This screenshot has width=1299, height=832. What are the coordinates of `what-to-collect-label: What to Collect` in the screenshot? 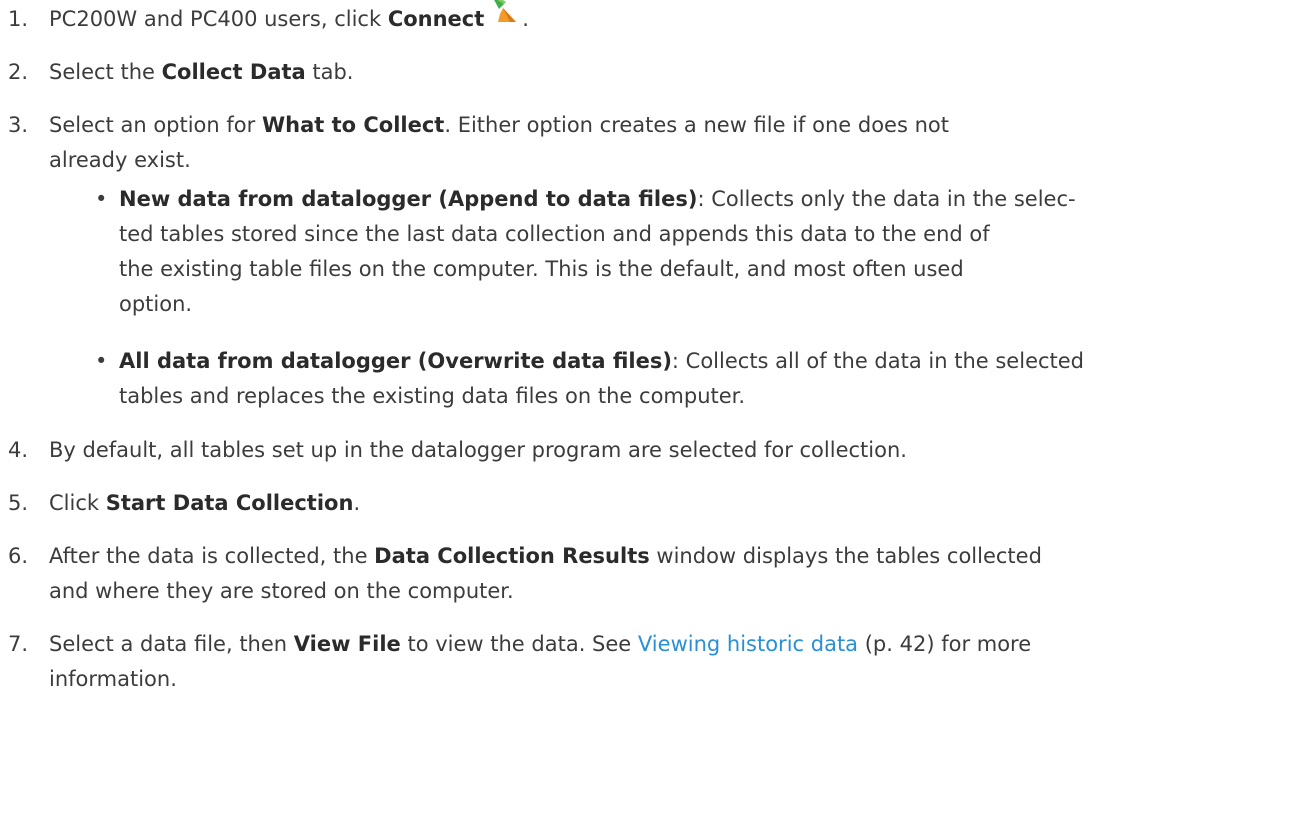 It's located at (353, 125).